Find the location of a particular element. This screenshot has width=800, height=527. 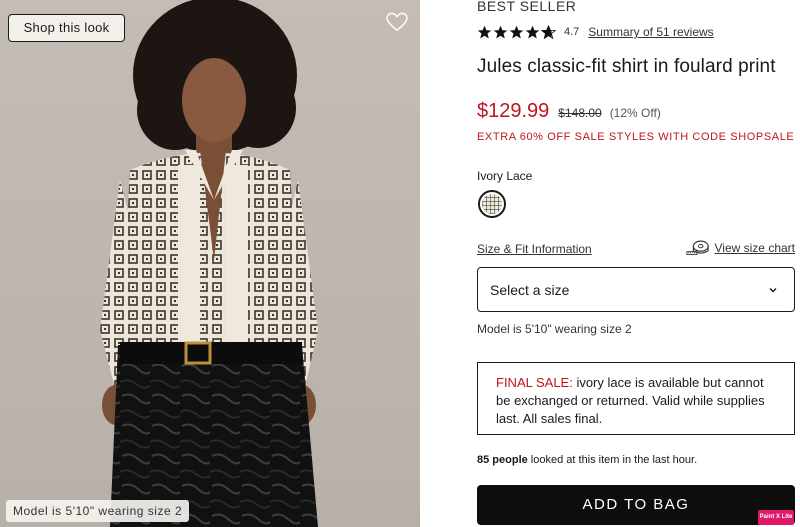

swatch-pattern is located at coordinates (492, 204).